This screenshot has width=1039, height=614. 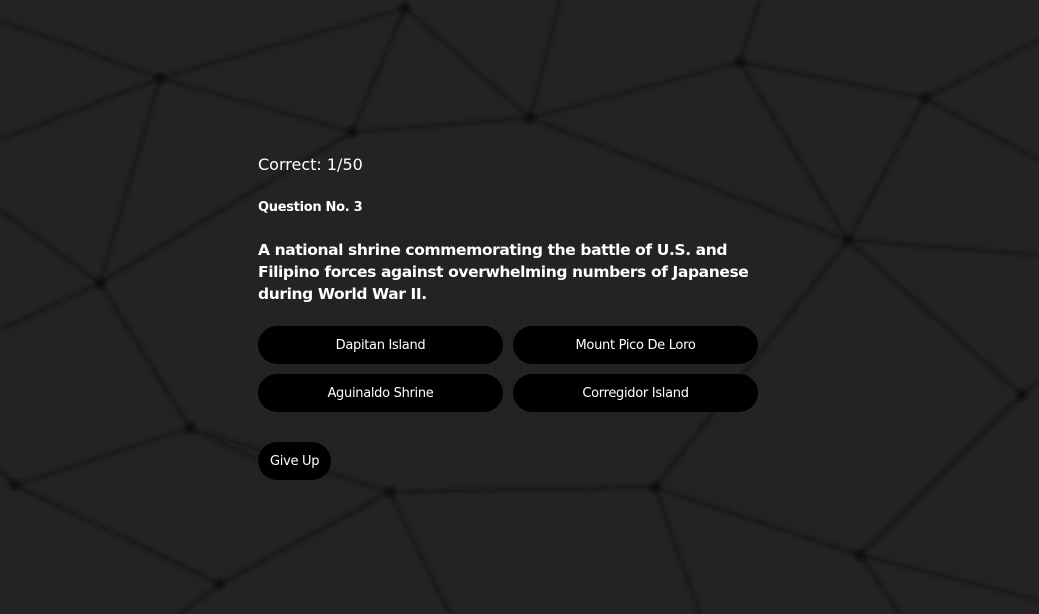 What do you see at coordinates (295, 461) in the screenshot?
I see `give-up-button: Give Up` at bounding box center [295, 461].